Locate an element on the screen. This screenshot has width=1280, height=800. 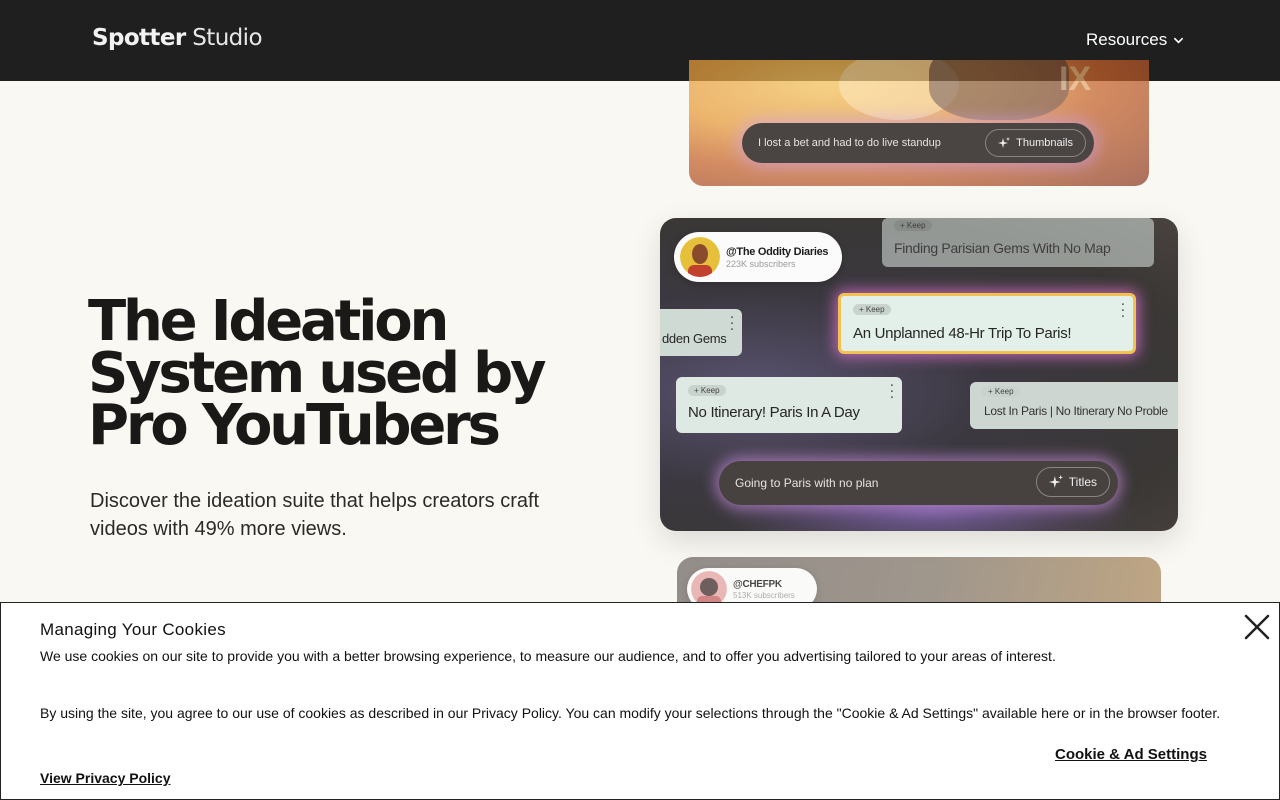
thumbnail-prompt-text: I lost a bet and had to do live standup is located at coordinates (849, 143).